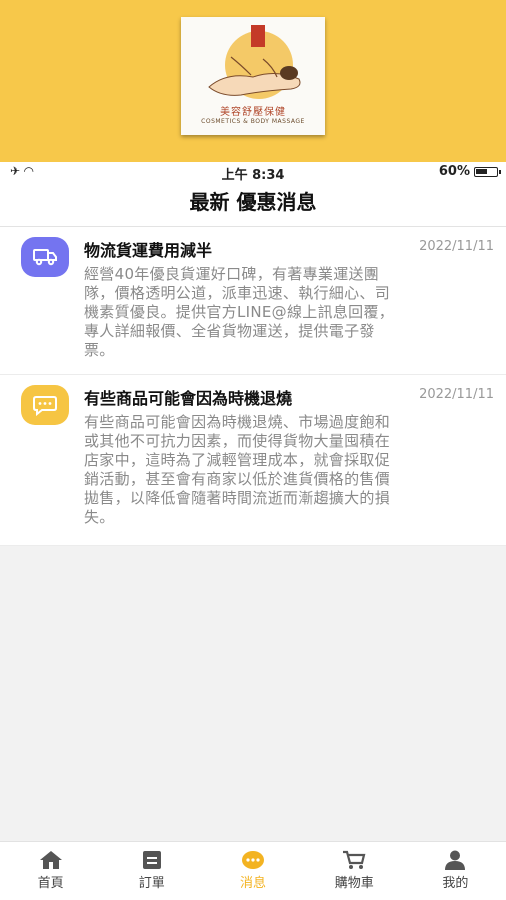 The image size is (506, 900). I want to click on logo-title: 美容舒壓保健, so click(253, 112).